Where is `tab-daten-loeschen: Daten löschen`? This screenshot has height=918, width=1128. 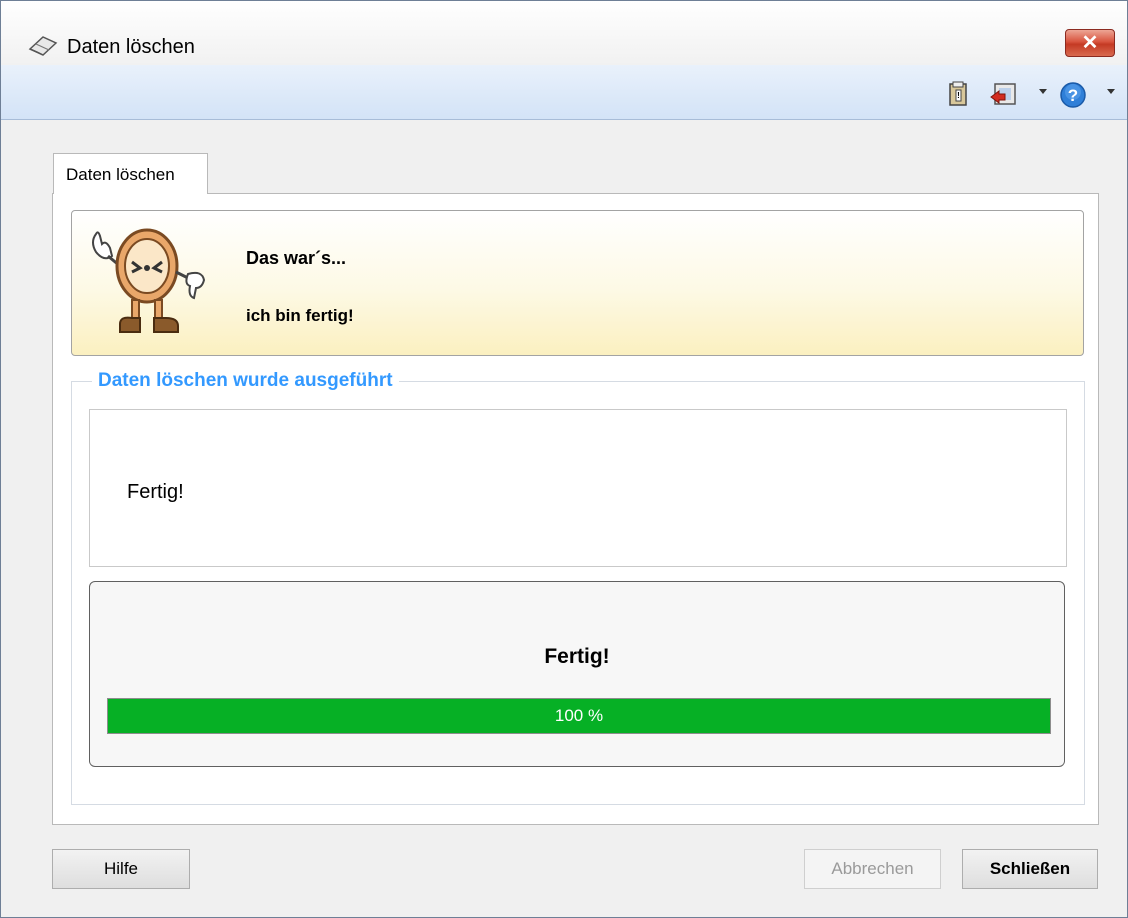 tab-daten-loeschen: Daten löschen is located at coordinates (130, 173).